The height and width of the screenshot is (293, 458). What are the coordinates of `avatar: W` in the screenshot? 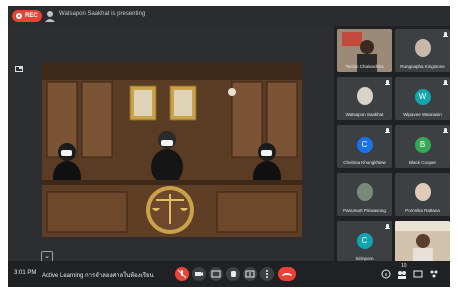 It's located at (422, 97).